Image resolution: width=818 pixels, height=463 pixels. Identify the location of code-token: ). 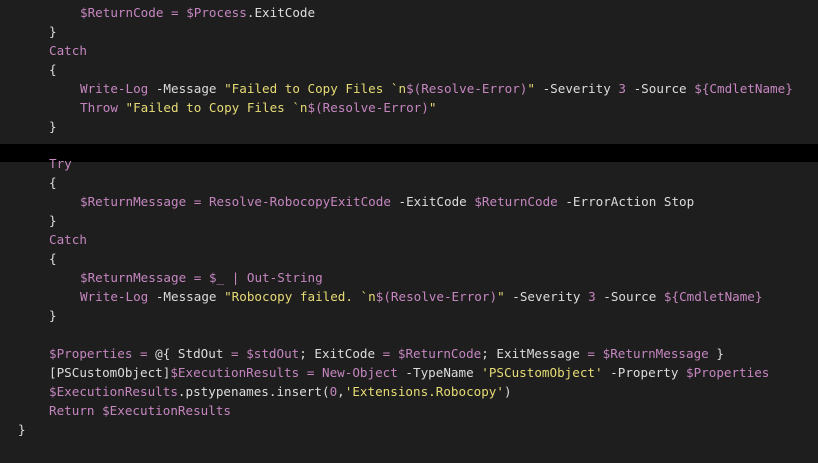
(507, 391).